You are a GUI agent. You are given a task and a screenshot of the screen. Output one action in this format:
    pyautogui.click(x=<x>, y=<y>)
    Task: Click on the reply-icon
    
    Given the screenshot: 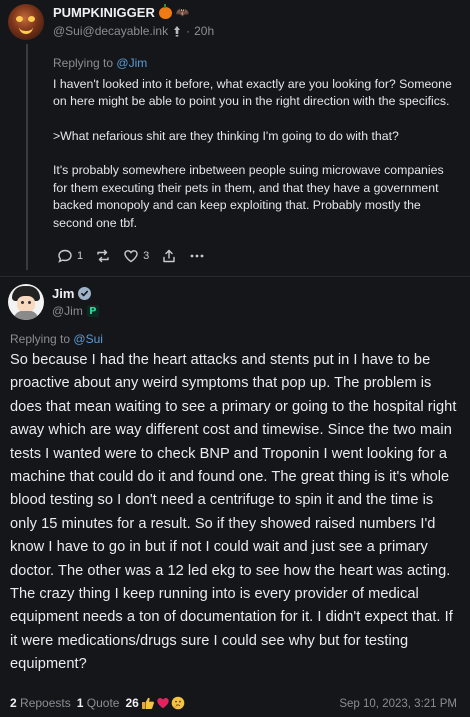 What is the action you would take?
    pyautogui.click(x=65, y=256)
    